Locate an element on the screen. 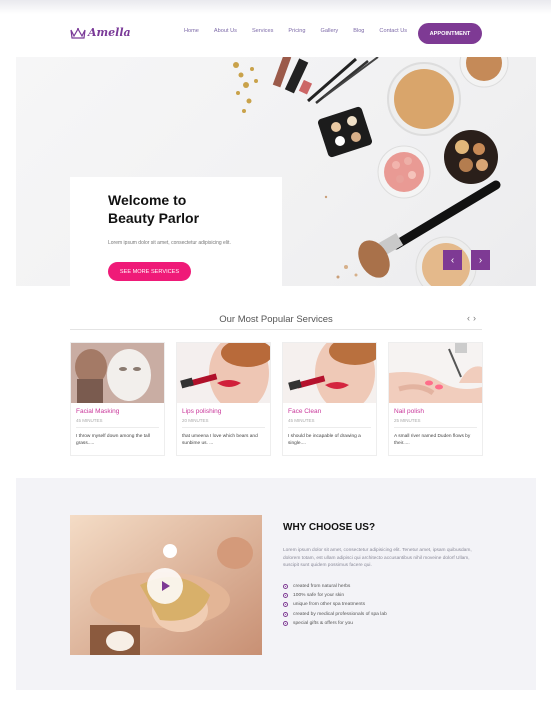 Image resolution: width=551 pixels, height=715 pixels. logo-text: Amella is located at coordinates (109, 32).